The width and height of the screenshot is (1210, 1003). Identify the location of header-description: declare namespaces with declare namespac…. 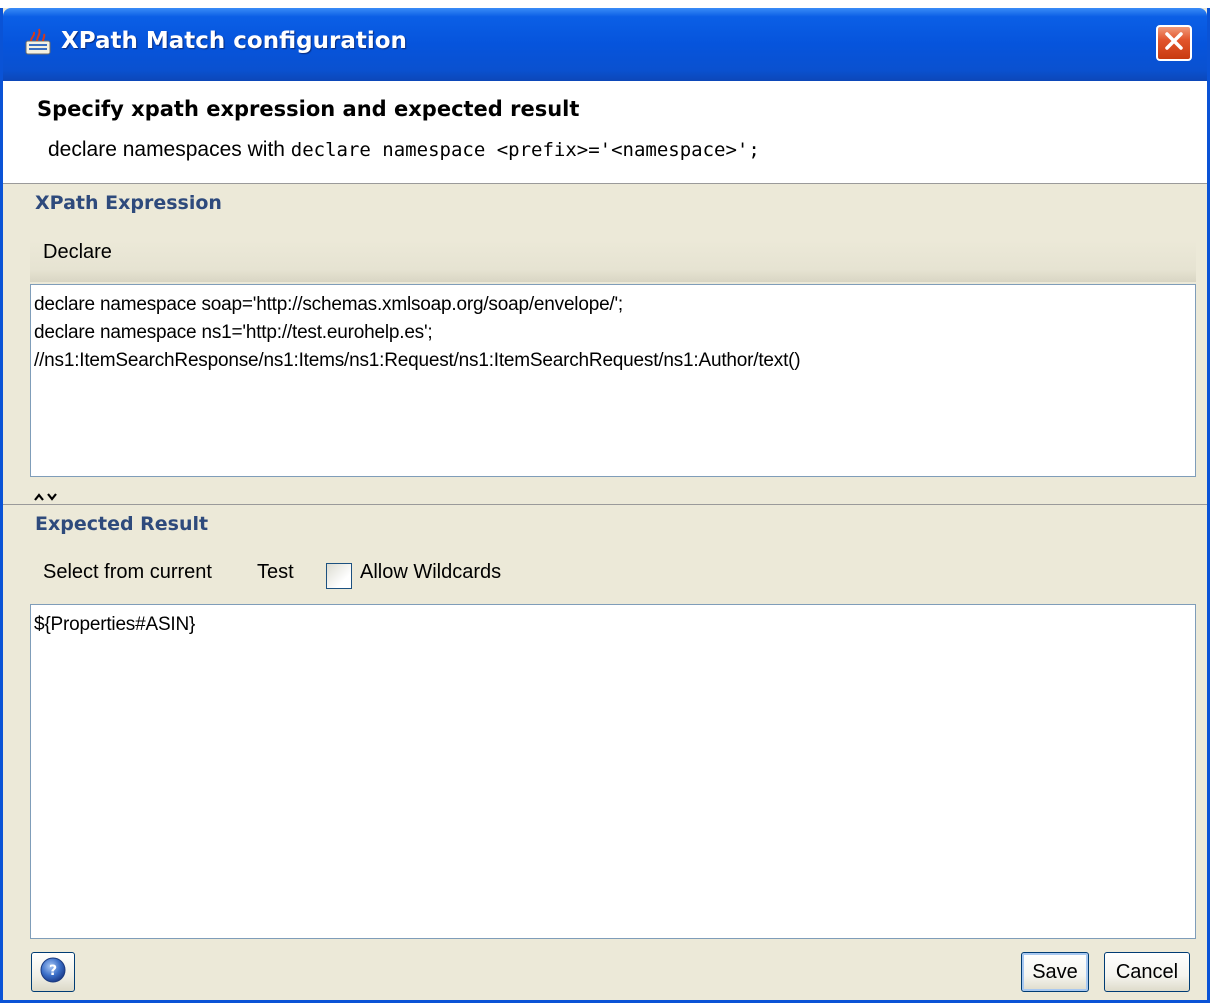
(404, 150).